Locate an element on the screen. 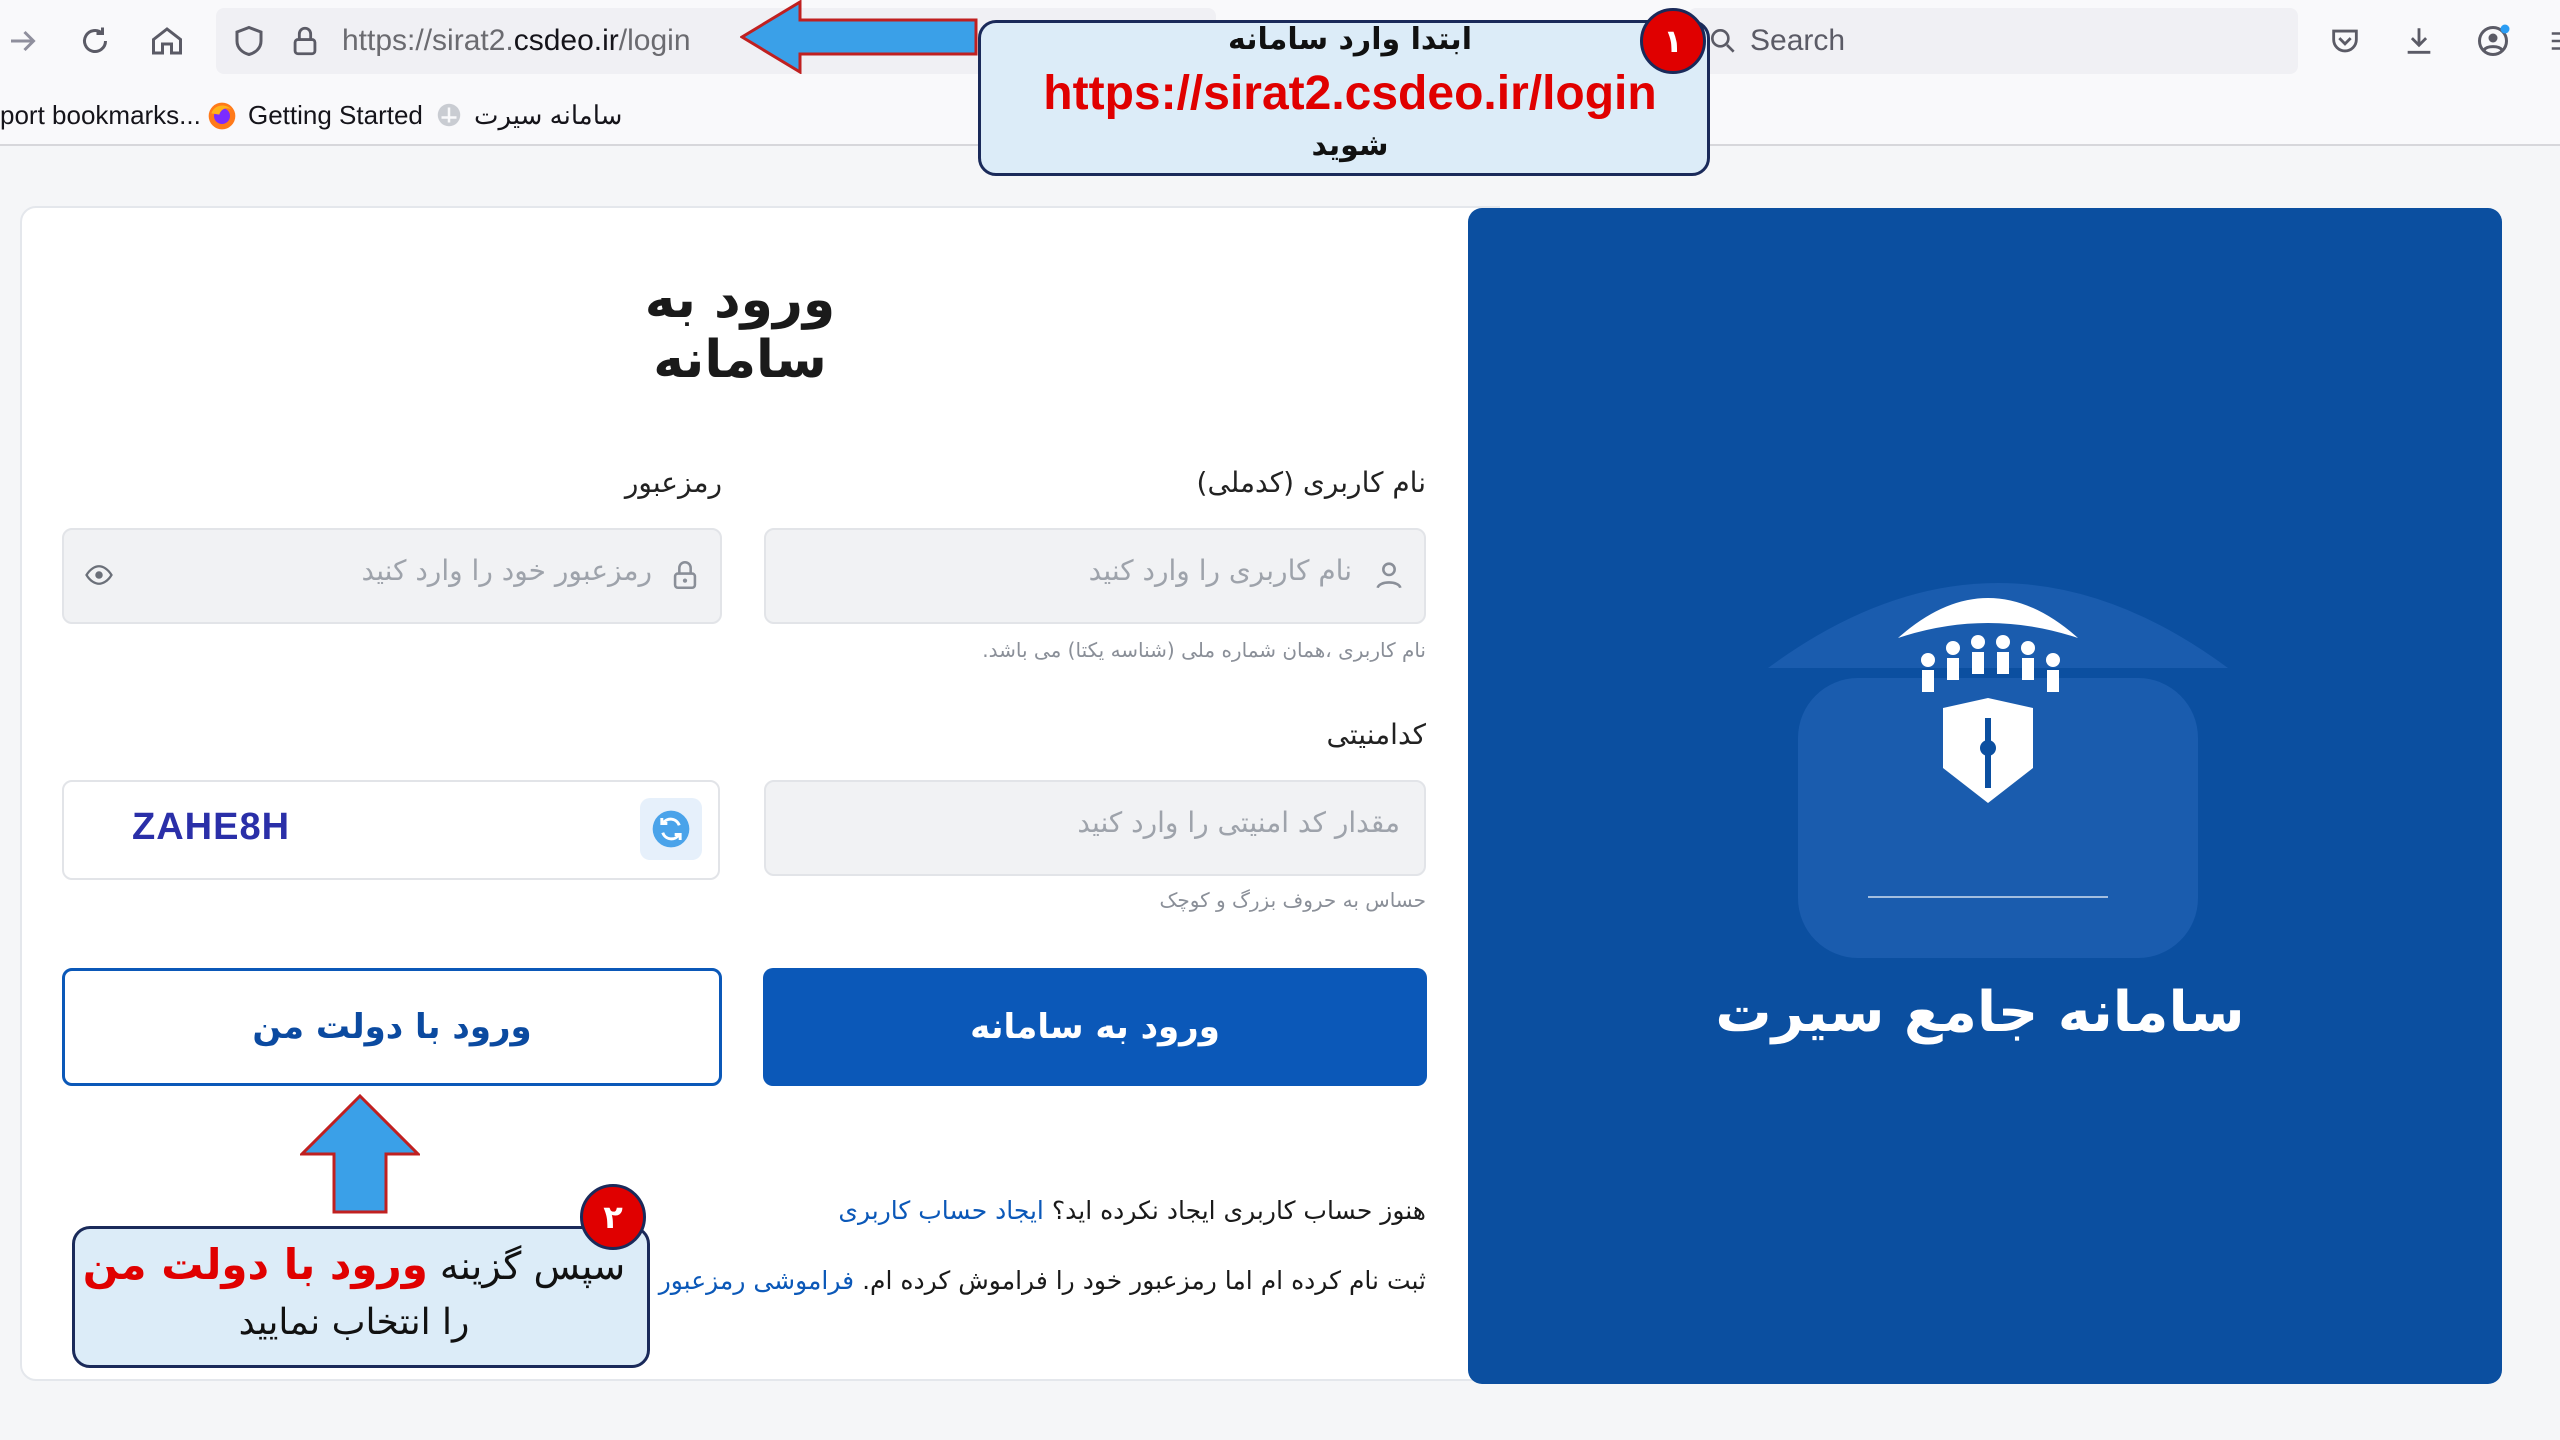 The height and width of the screenshot is (1440, 2560). refresh-icon is located at coordinates (671, 829).